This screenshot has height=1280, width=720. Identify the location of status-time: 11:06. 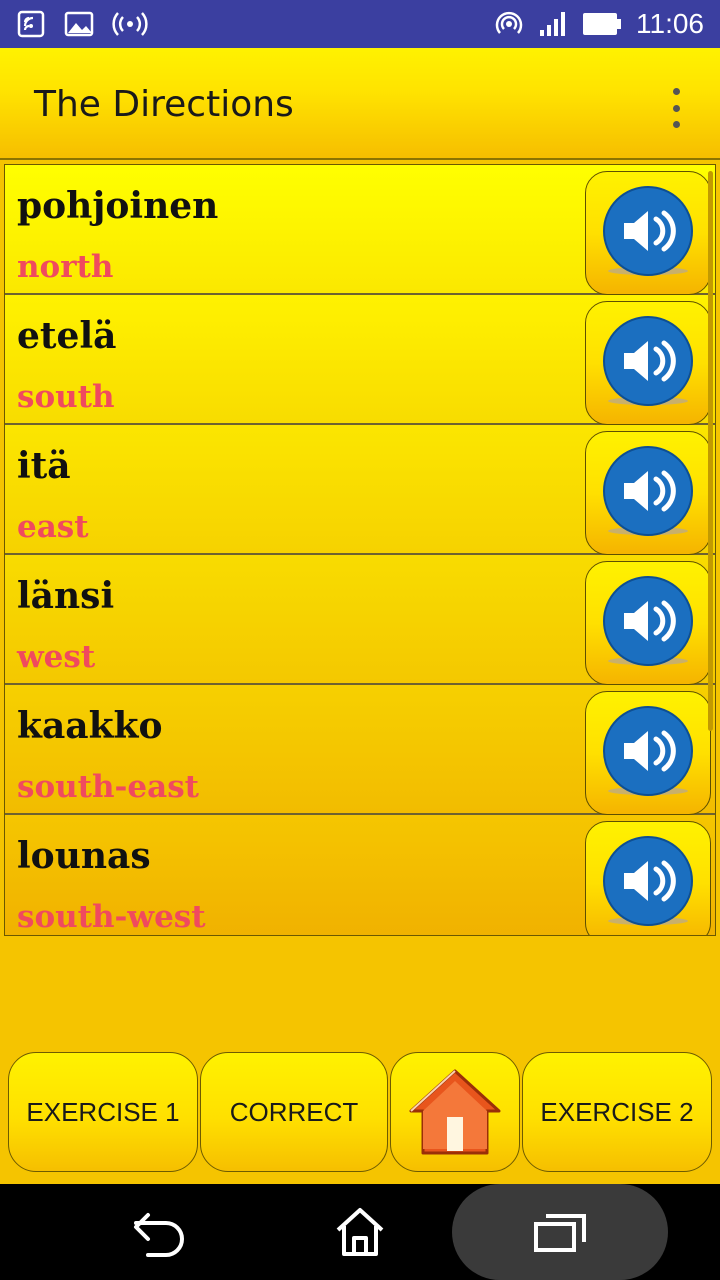
(670, 23).